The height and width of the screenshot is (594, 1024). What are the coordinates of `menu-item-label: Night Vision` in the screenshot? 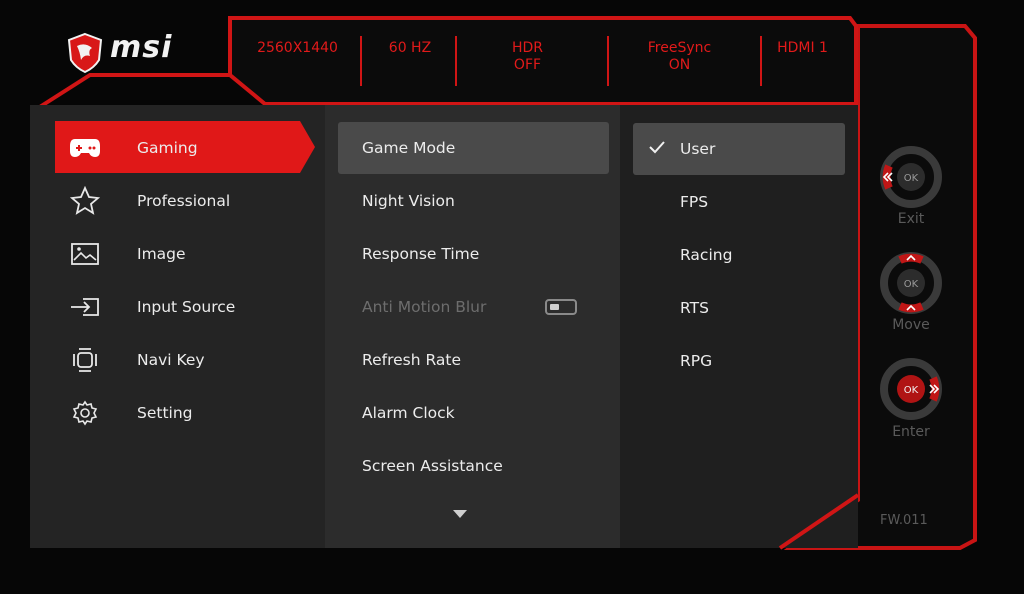 It's located at (408, 201).